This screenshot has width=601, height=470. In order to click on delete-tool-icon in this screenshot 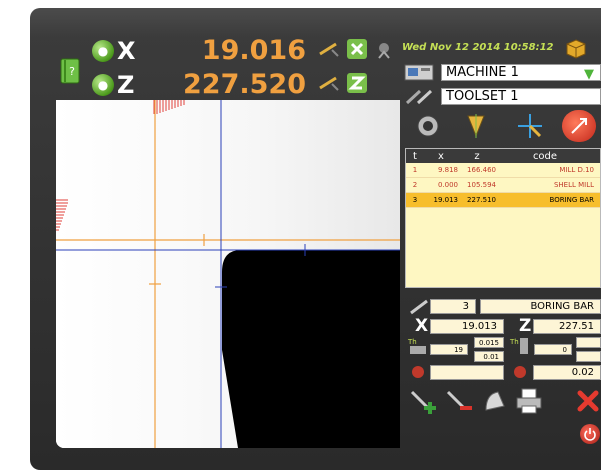, I will do `click(459, 401)`.